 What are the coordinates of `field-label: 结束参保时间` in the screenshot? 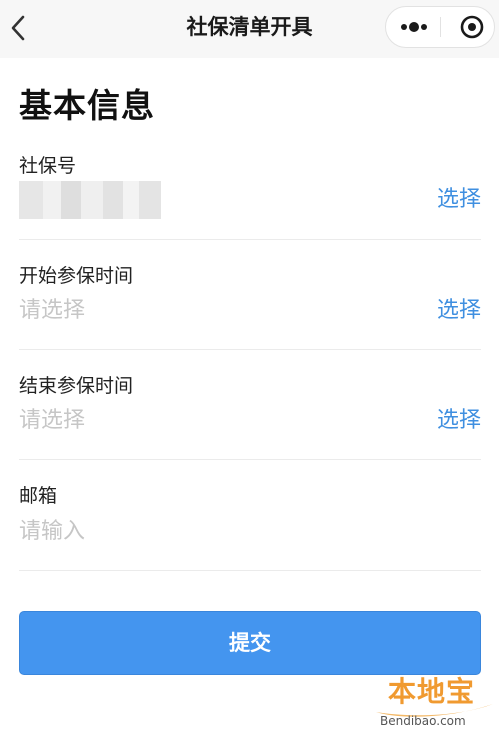 It's located at (76, 386).